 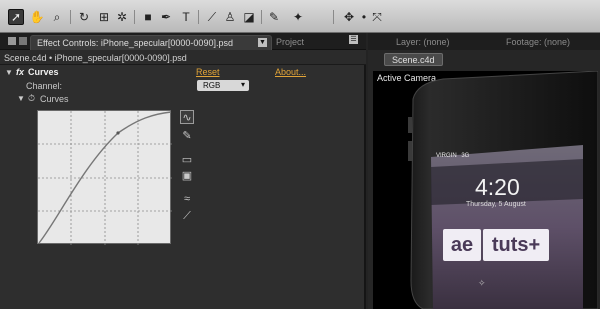 What do you see at coordinates (496, 204) in the screenshot?
I see `lock-date: Thursday, 5 August` at bounding box center [496, 204].